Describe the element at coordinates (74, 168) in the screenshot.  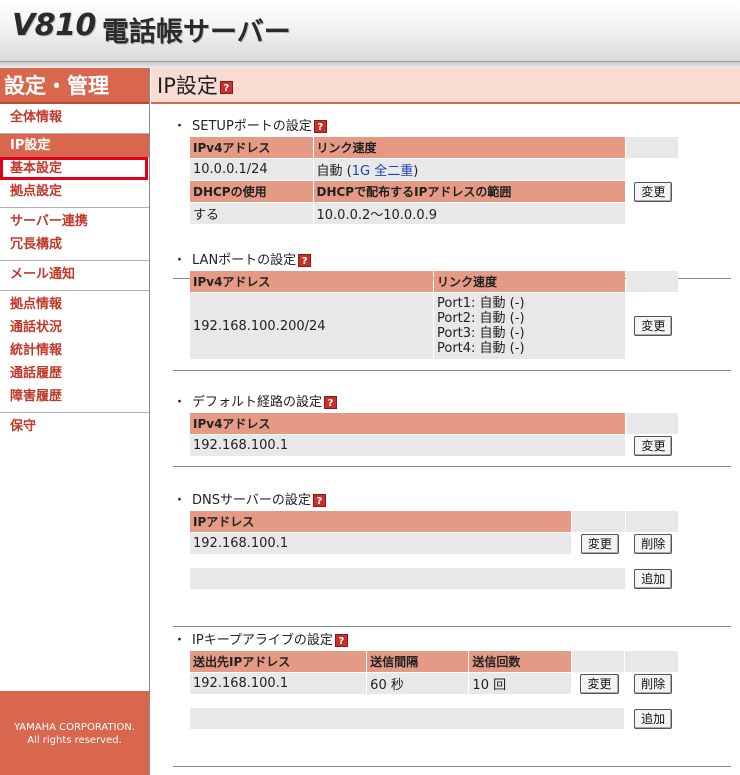
I see `sidebar-item-basic-settings: 基本設定` at that location.